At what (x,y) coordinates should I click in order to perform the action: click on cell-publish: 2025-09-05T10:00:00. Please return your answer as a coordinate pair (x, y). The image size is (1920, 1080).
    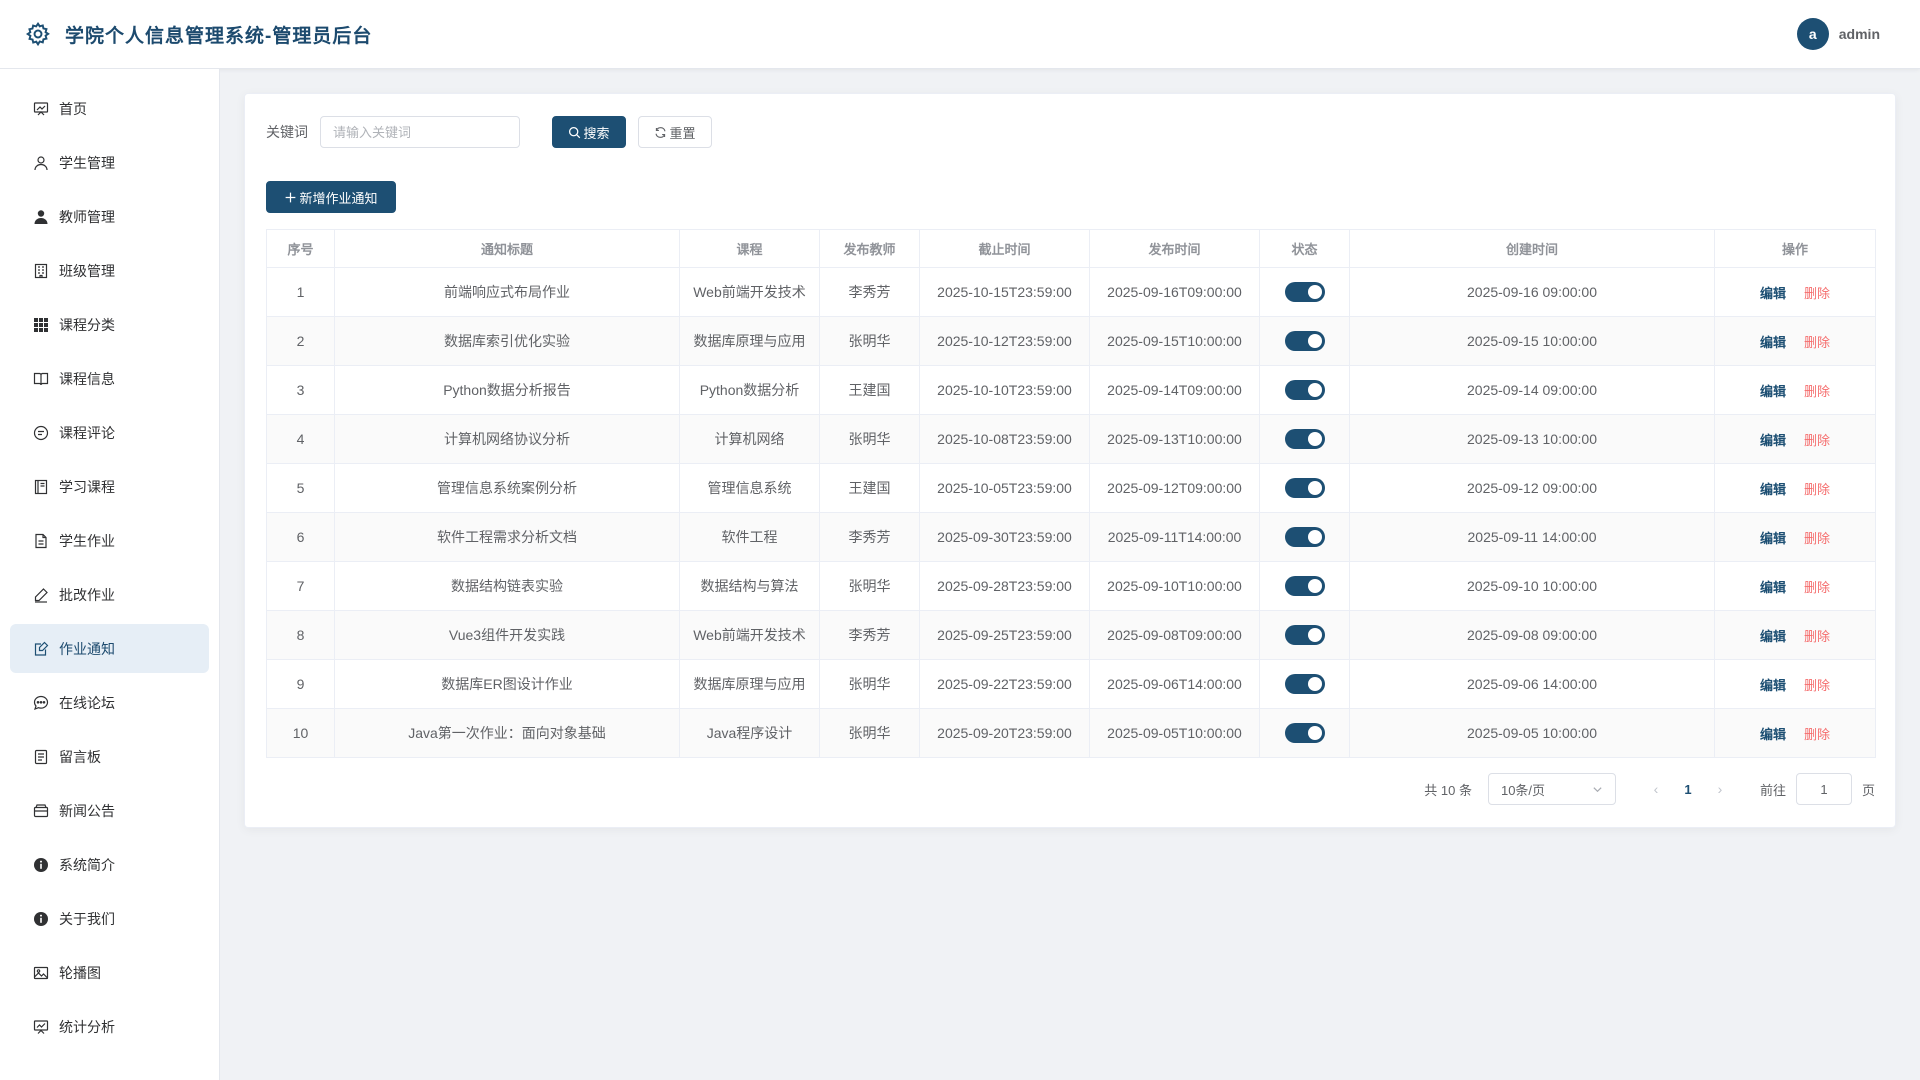
    Looking at the image, I should click on (1174, 733).